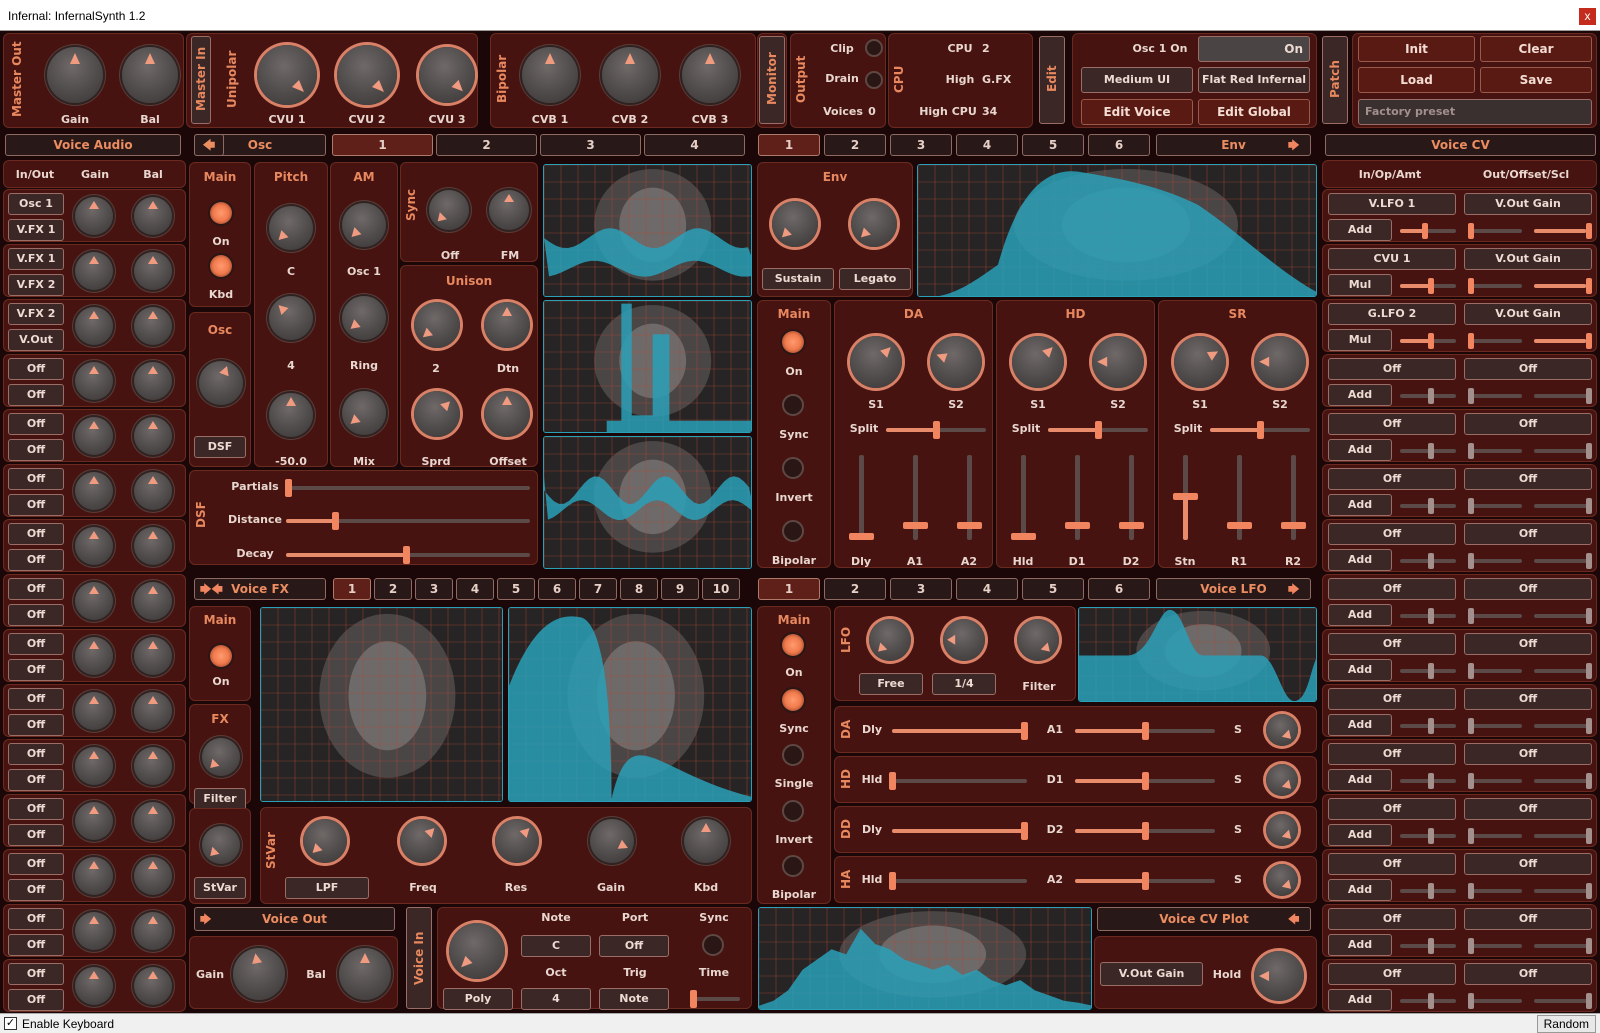 This screenshot has width=1600, height=1033. I want to click on clip-indicator, so click(874, 48).